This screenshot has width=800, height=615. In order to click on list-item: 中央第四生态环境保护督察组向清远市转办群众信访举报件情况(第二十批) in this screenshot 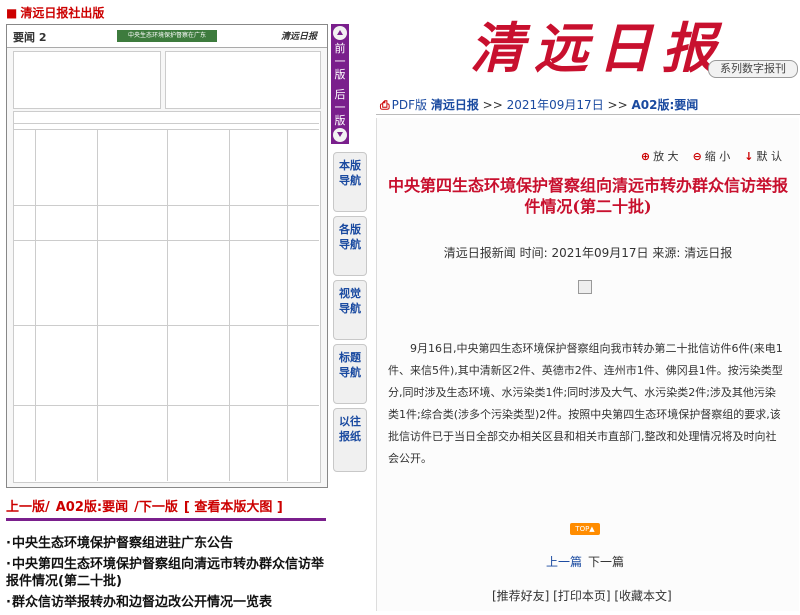, I will do `click(166, 573)`.